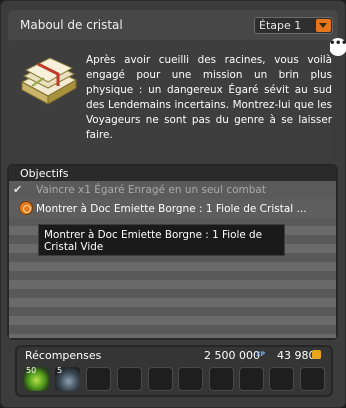 Image resolution: width=346 pixels, height=408 pixels. Describe the element at coordinates (31, 370) in the screenshot. I see `reward-quantity: 50` at that location.